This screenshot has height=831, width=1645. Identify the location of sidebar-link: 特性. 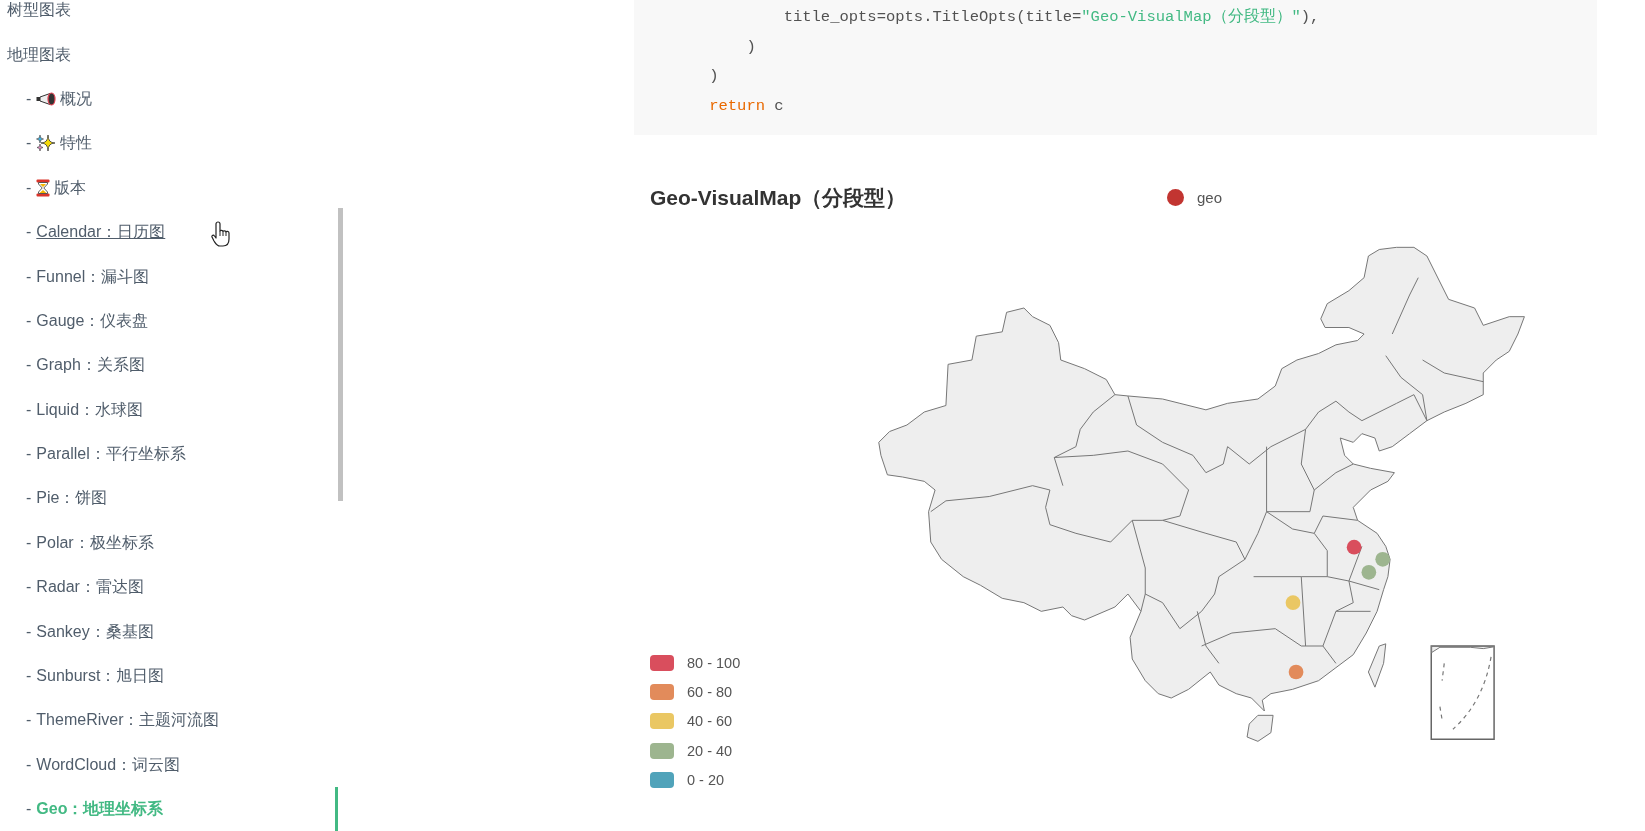
(64, 143).